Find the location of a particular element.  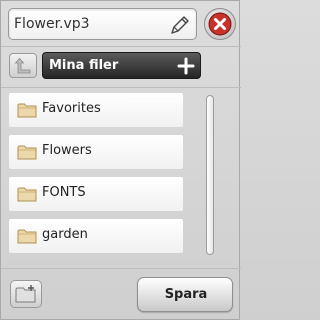

plus-icon is located at coordinates (186, 66).